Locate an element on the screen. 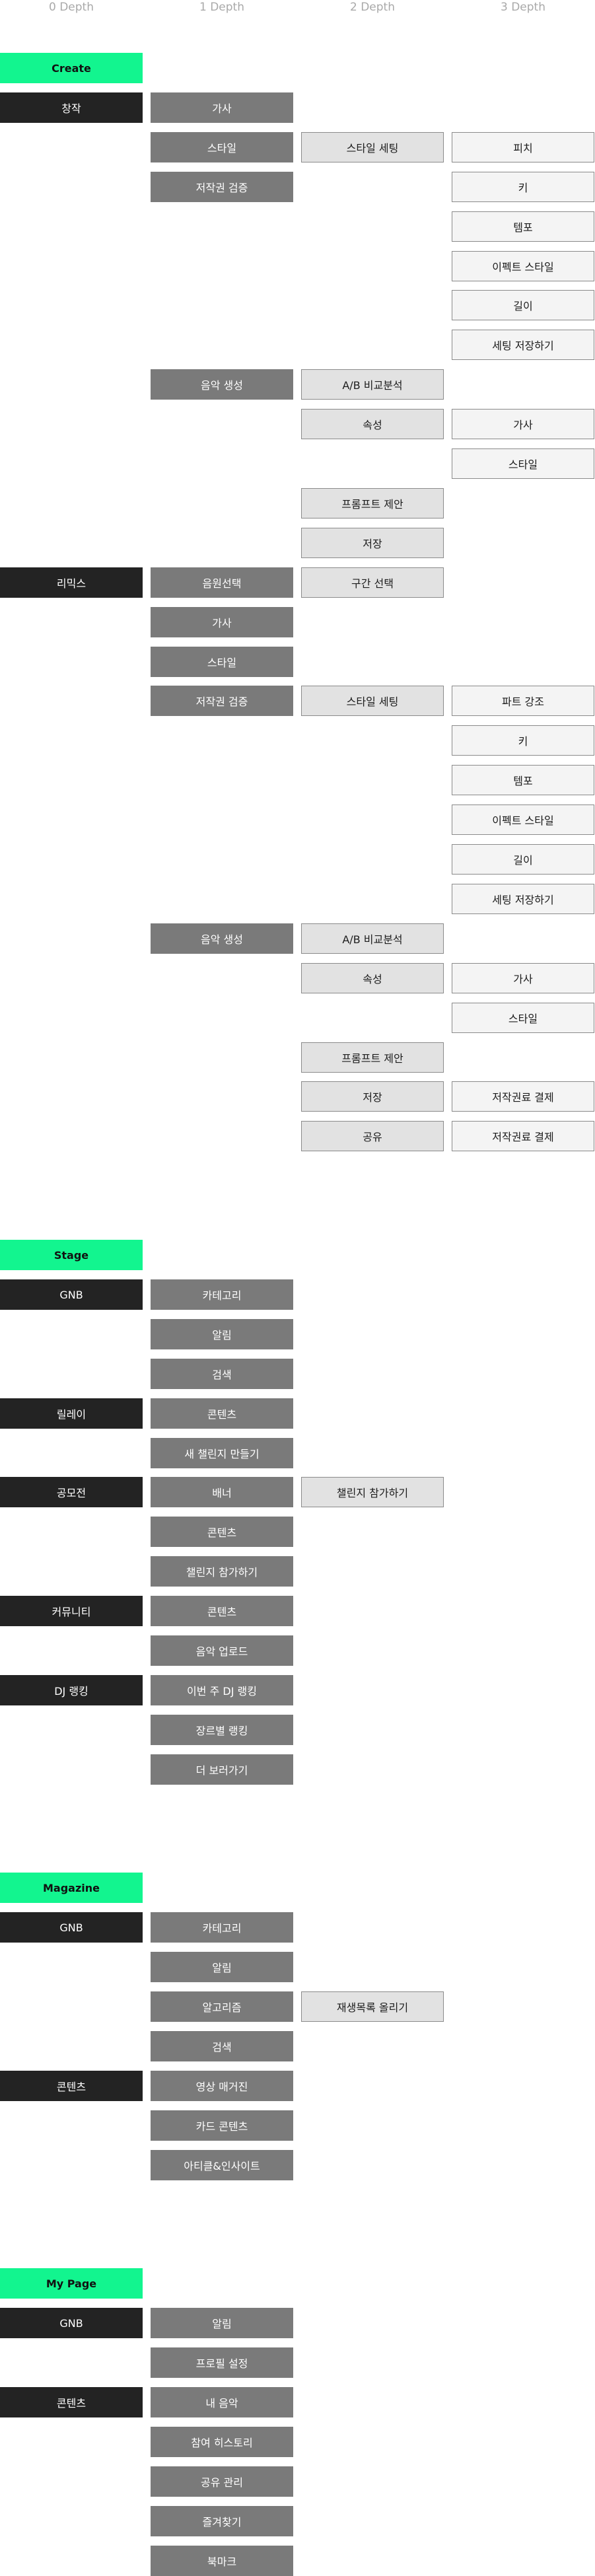 The image size is (595, 2576). depth0-node: DJ 랭킹 is located at coordinates (71, 1690).